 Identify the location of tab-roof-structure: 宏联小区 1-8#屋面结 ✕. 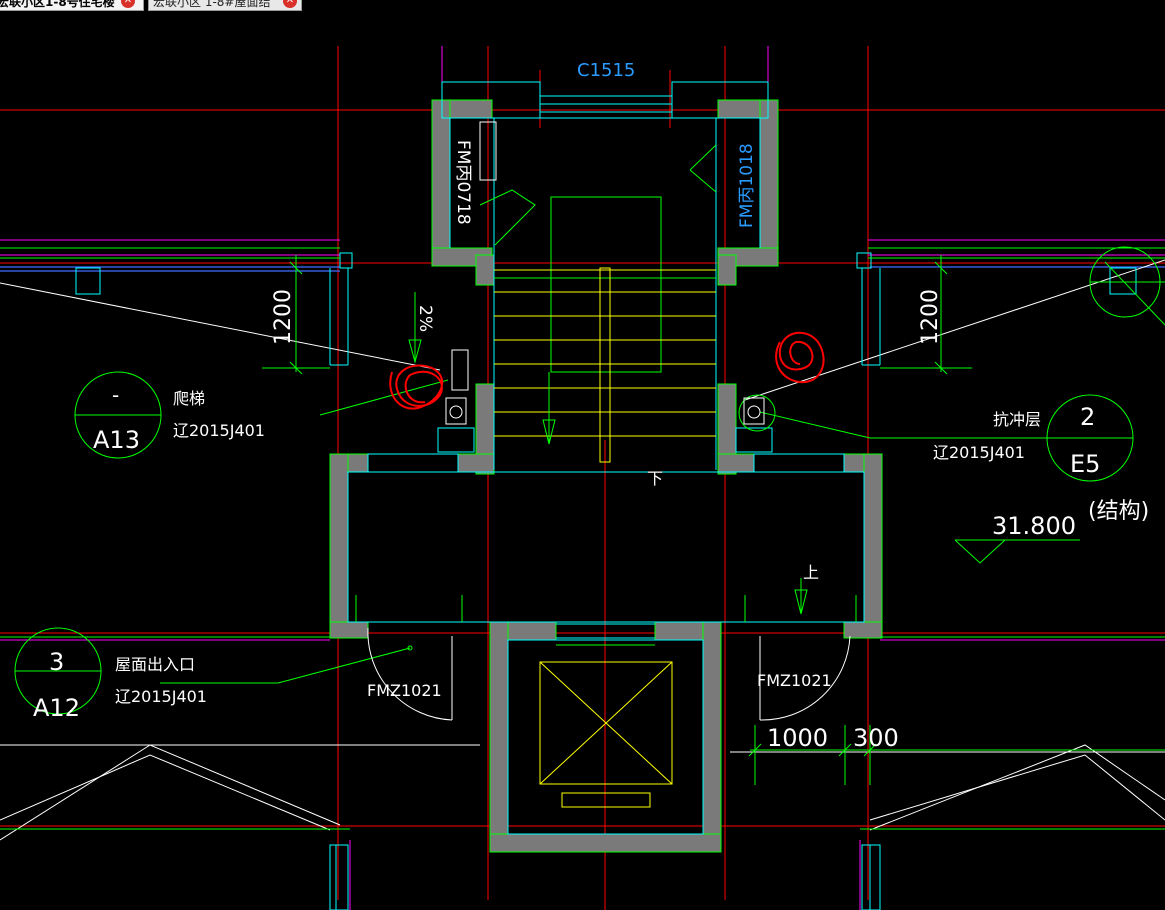
(225, 5).